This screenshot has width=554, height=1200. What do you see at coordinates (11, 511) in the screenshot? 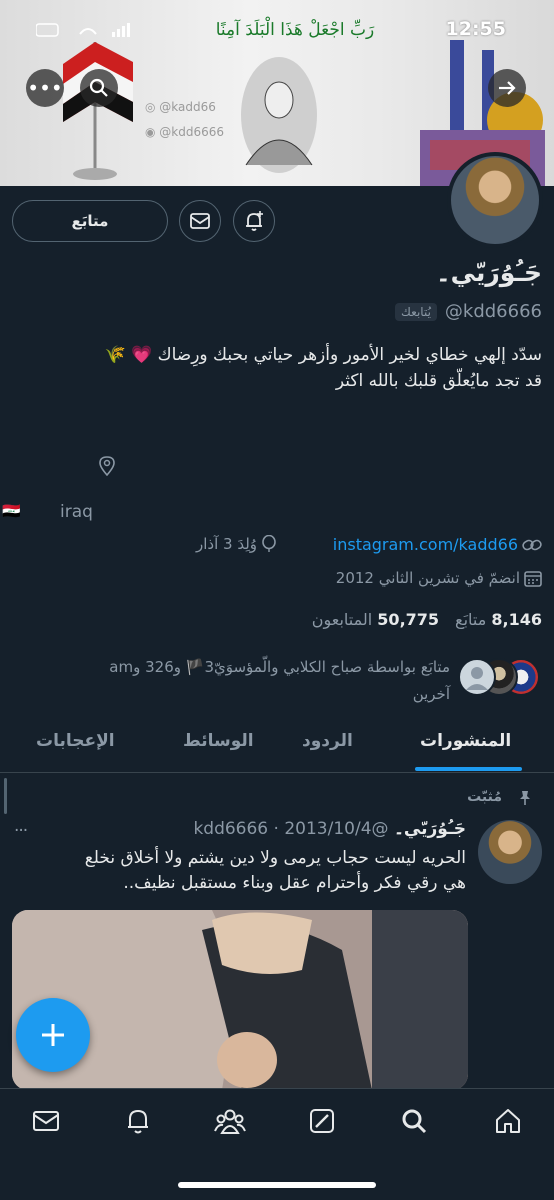
I see `location-flag: 🇮🇶` at bounding box center [11, 511].